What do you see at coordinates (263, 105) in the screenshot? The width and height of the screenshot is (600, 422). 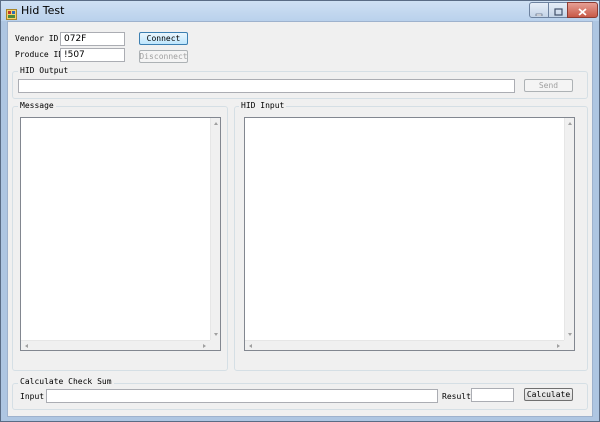 I see `hid-input-group-label: HID Input` at bounding box center [263, 105].